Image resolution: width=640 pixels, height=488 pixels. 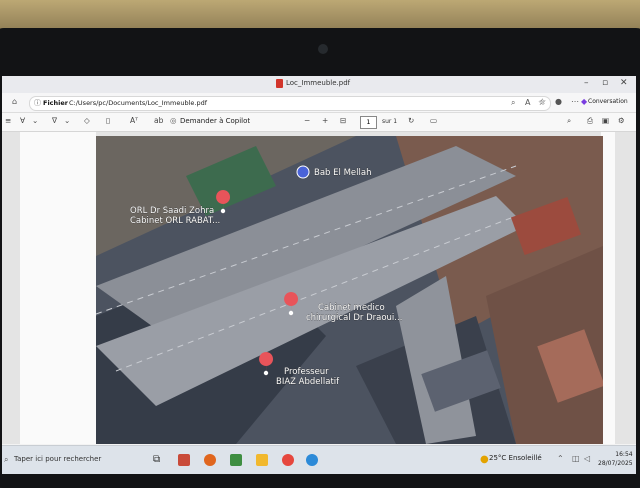 I want to click on text-icon: Aᵀ, so click(x=134, y=120).